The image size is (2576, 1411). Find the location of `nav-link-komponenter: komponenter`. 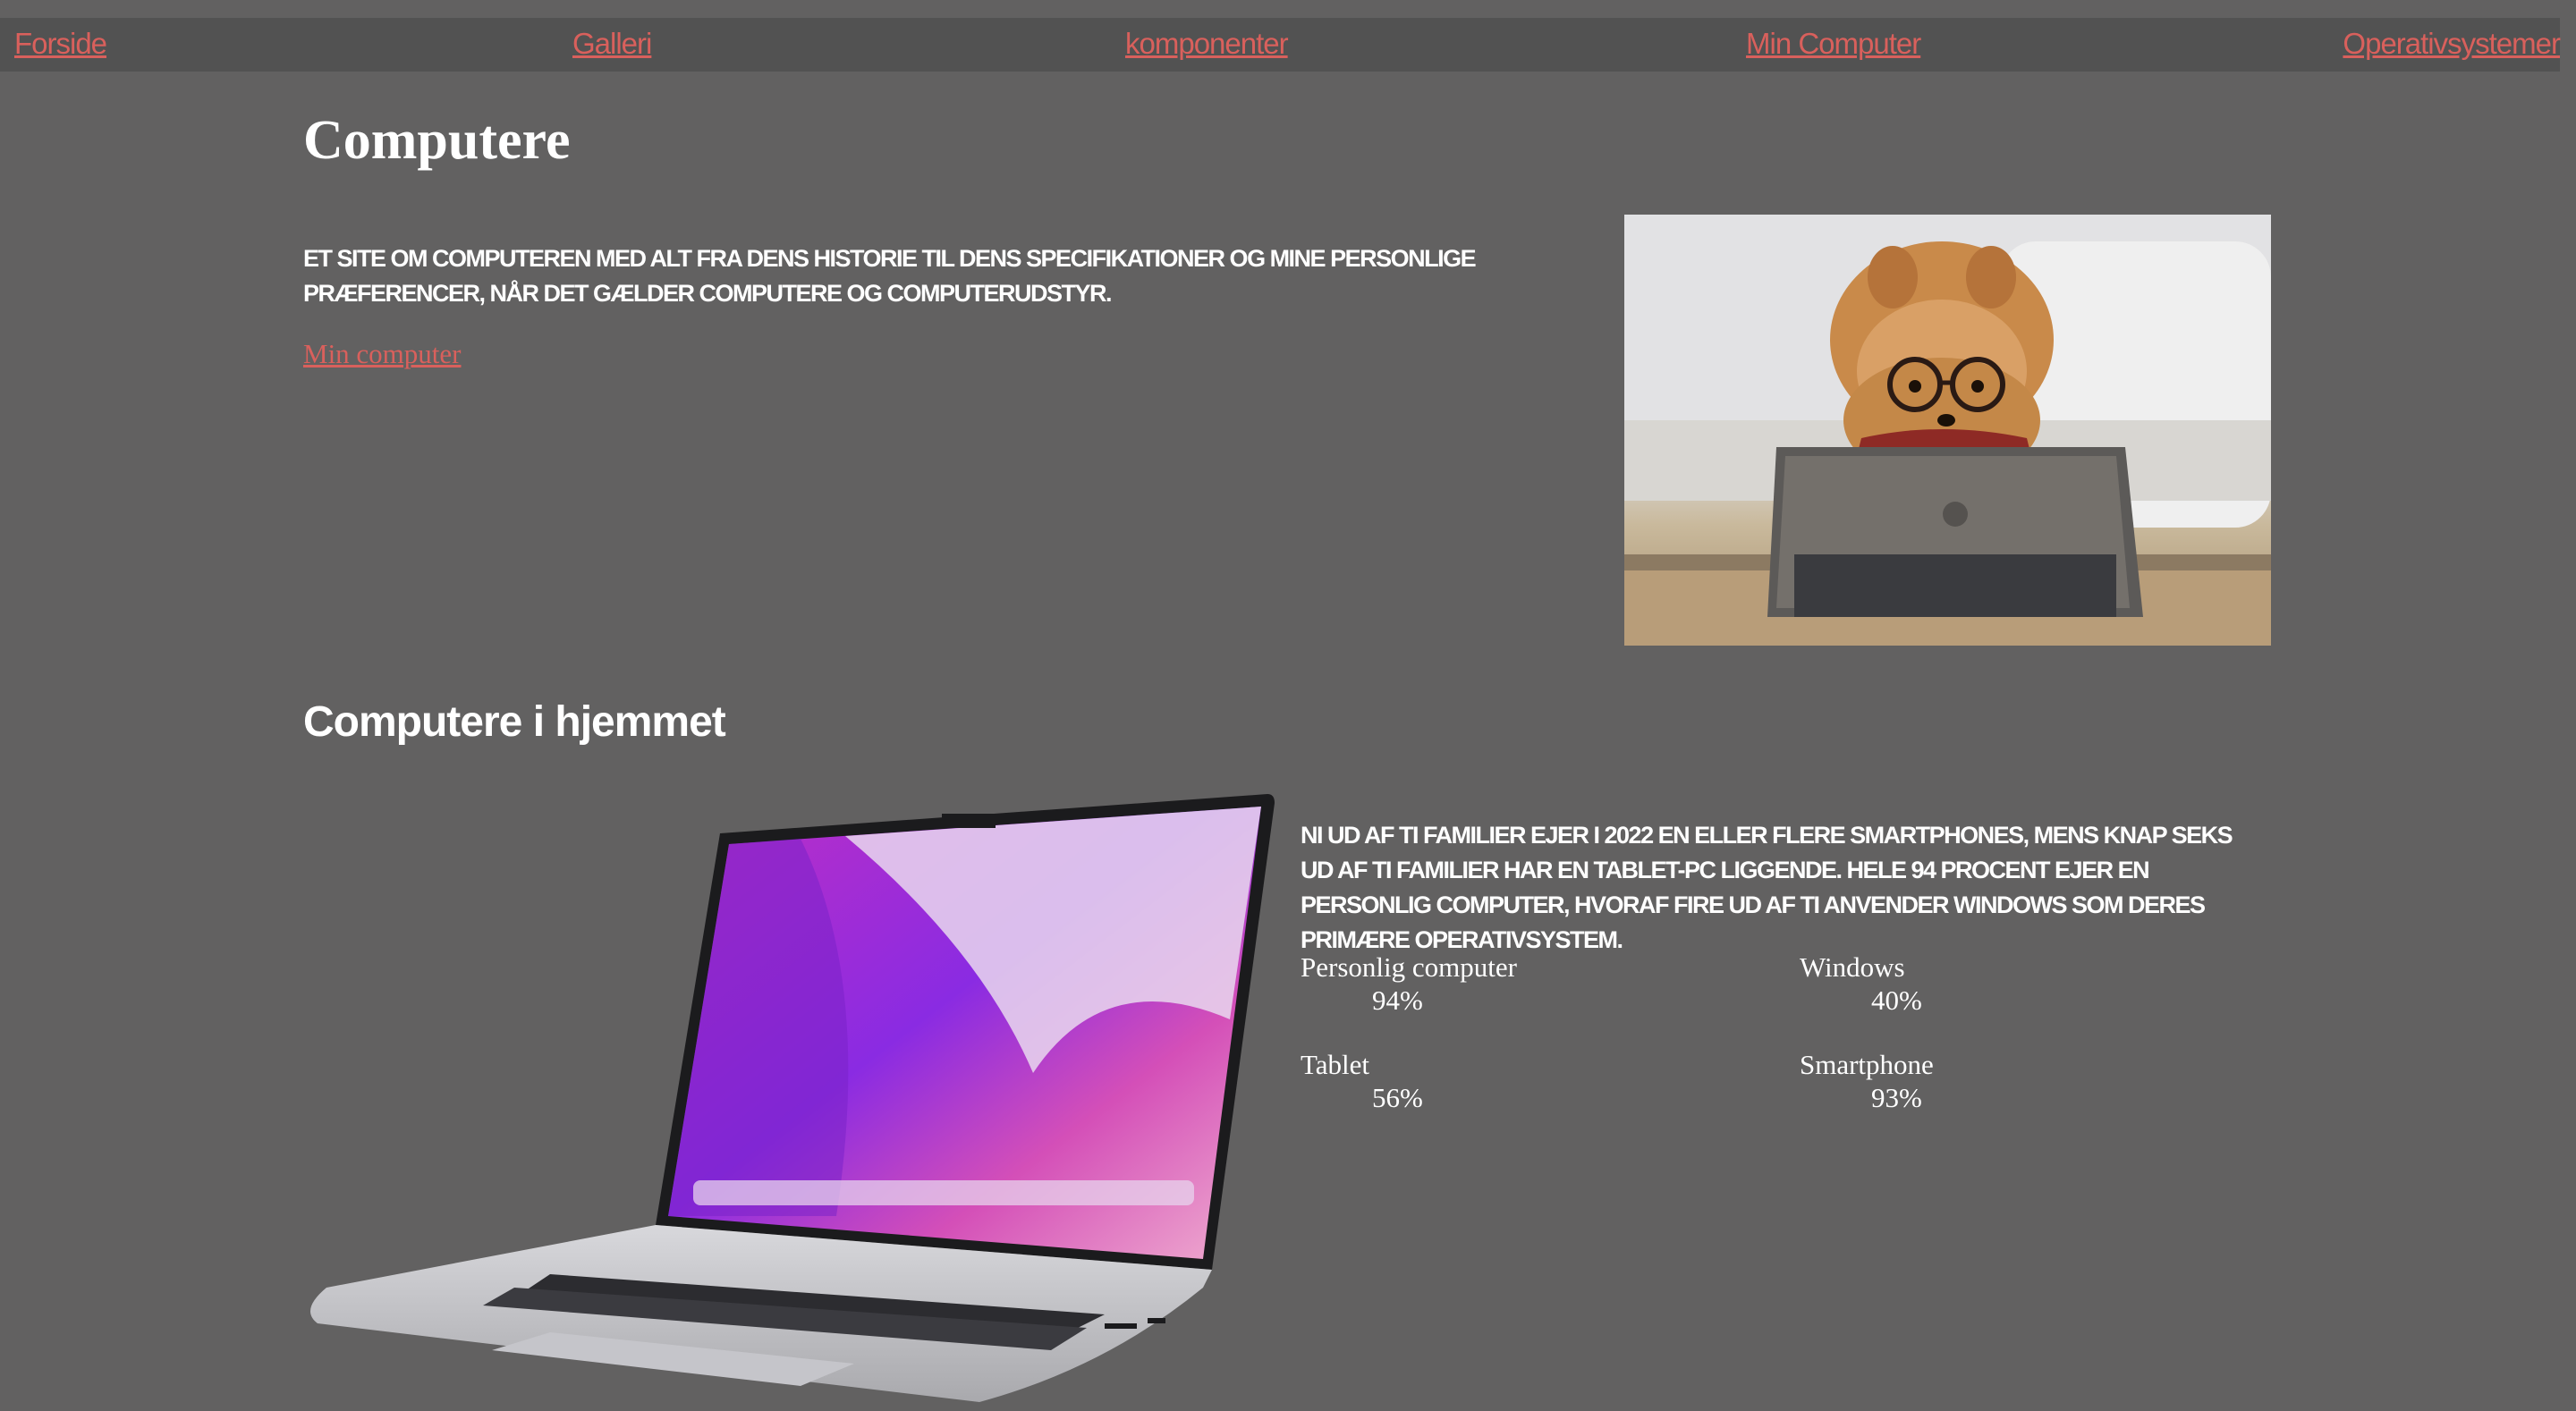

nav-link-komponenter: komponenter is located at coordinates (1207, 44).